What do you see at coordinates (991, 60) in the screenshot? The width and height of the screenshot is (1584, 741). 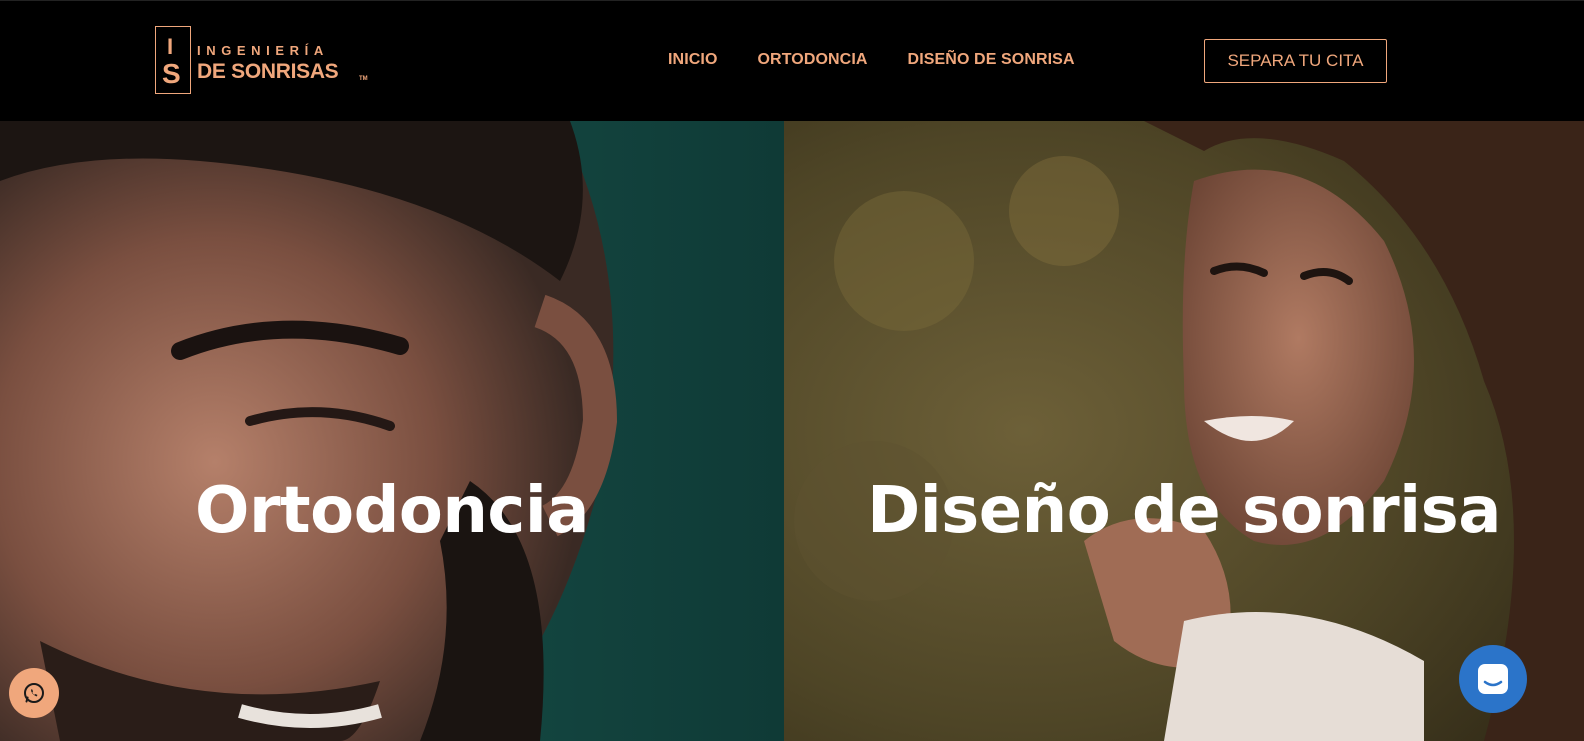 I see `nav-item-diseno-de-sonrisa: DISEÑO DE SONRISA` at bounding box center [991, 60].